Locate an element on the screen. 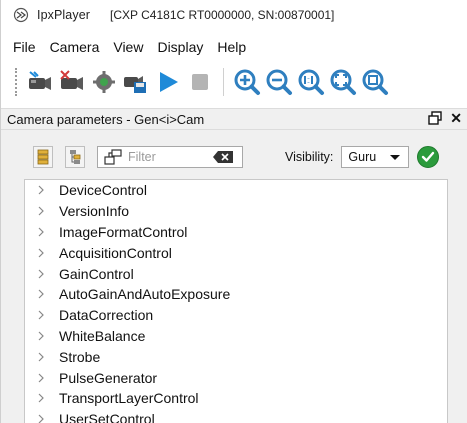  close-panel-icon: ✕ is located at coordinates (456, 118).